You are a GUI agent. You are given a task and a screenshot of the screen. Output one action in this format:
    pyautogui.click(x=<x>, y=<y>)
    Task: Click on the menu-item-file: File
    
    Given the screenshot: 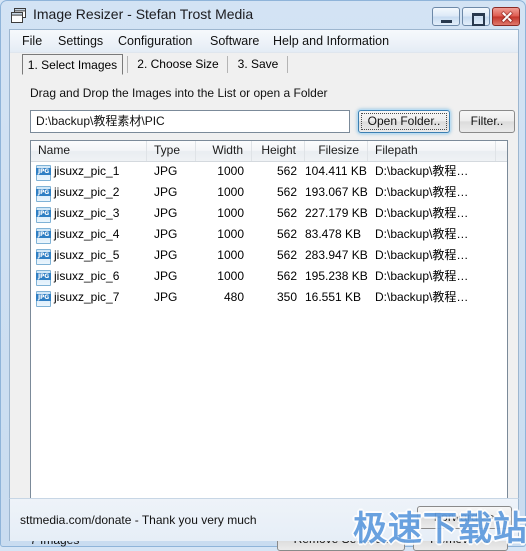 What is the action you would take?
    pyautogui.click(x=32, y=41)
    